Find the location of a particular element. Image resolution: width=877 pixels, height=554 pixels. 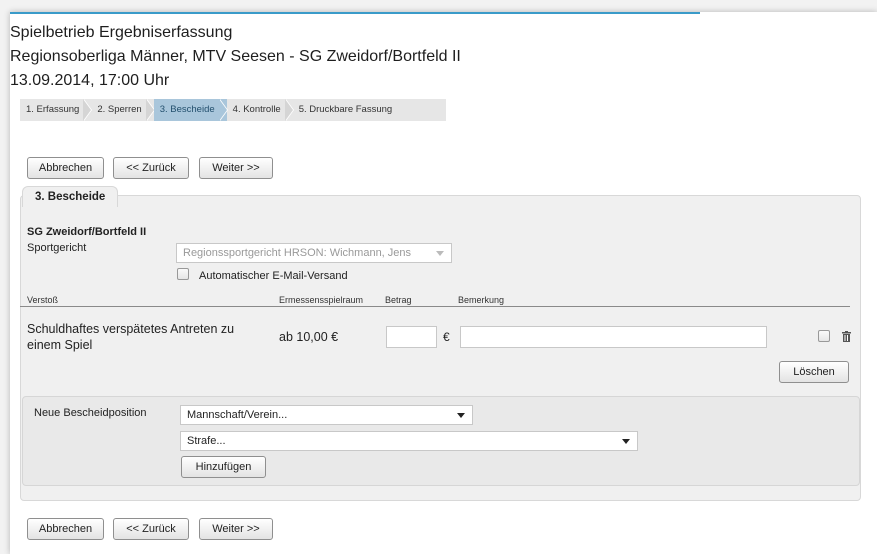

col-header-remark: Bemerkung is located at coordinates (481, 300).